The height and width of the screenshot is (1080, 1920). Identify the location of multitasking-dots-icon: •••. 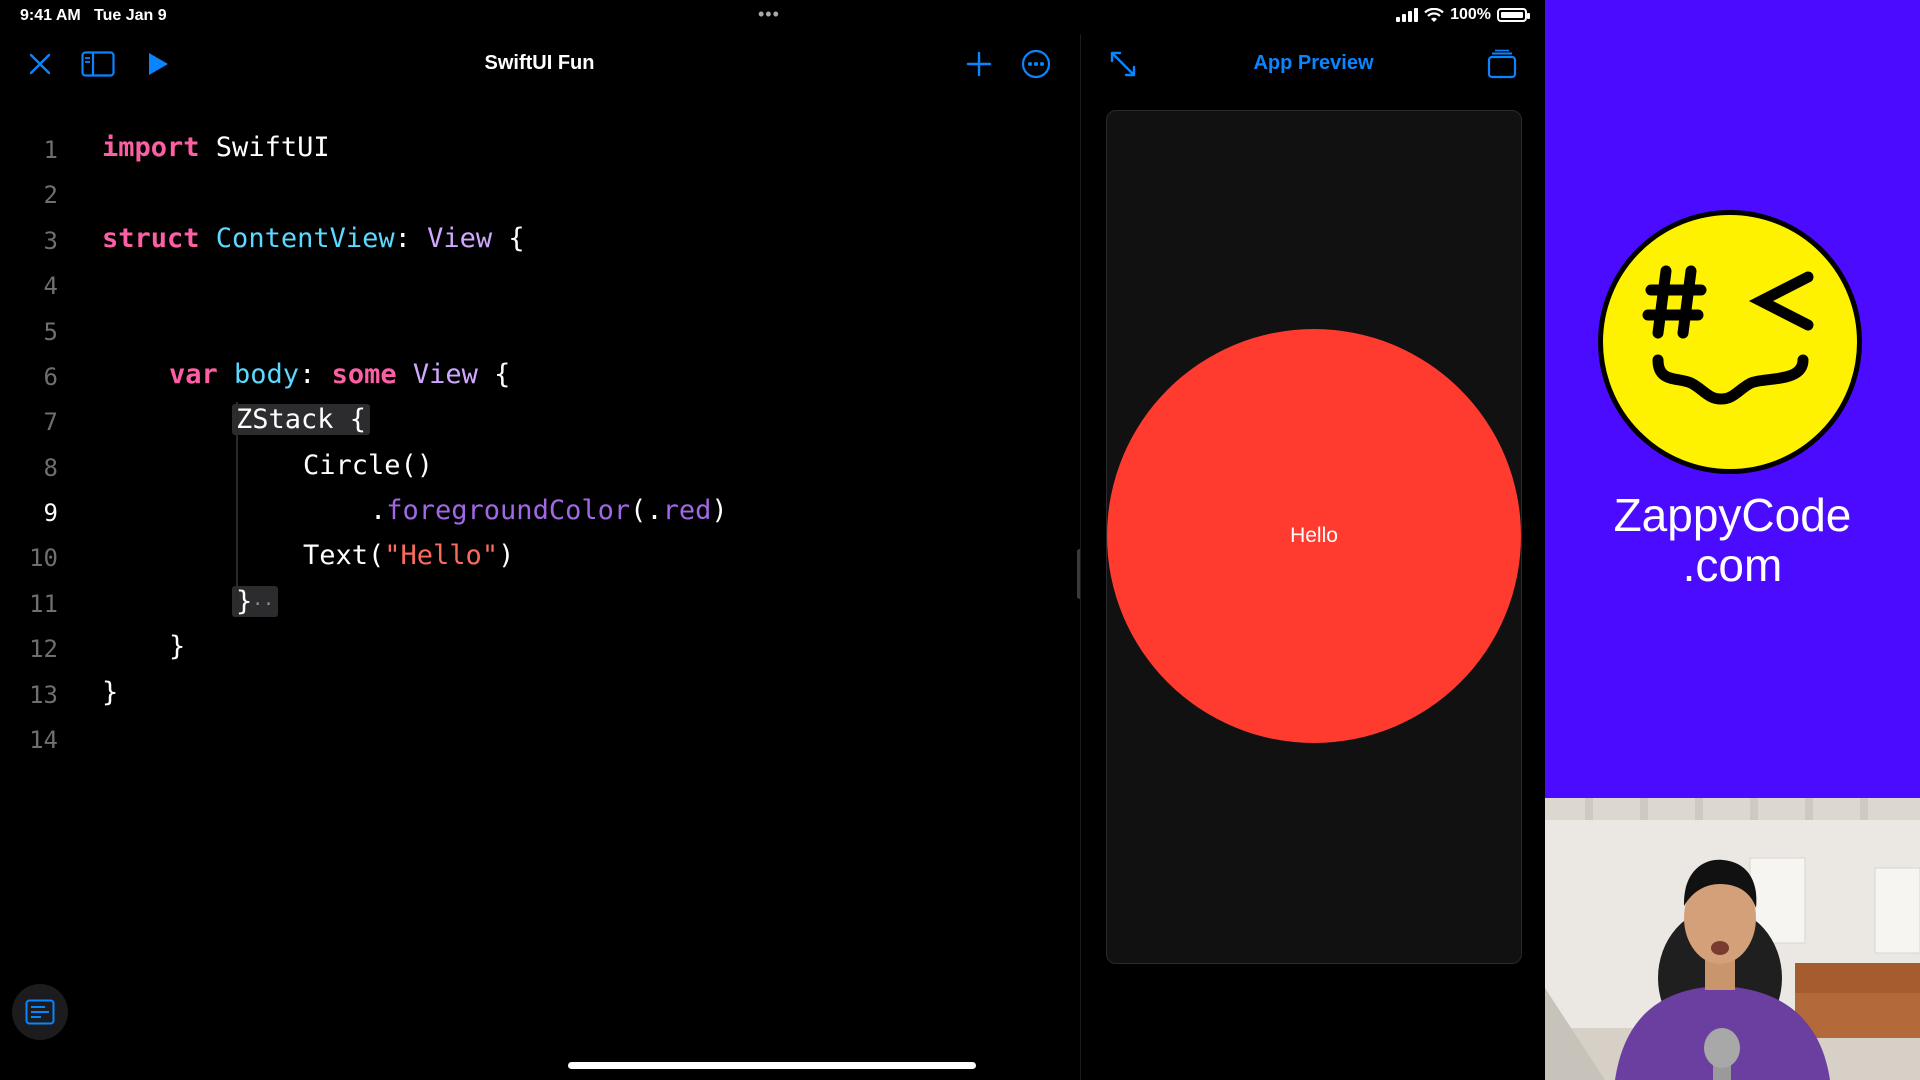
(769, 14).